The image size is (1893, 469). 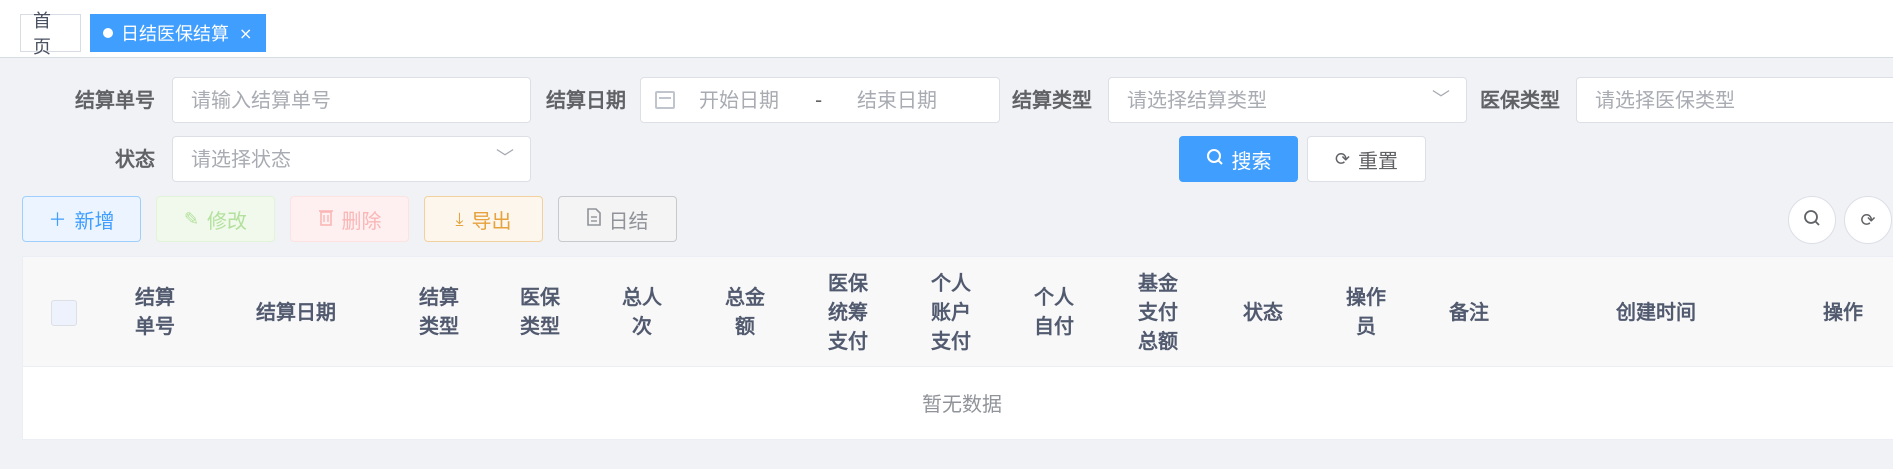 What do you see at coordinates (1251, 160) in the screenshot?
I see `search-button-label: 搜索` at bounding box center [1251, 160].